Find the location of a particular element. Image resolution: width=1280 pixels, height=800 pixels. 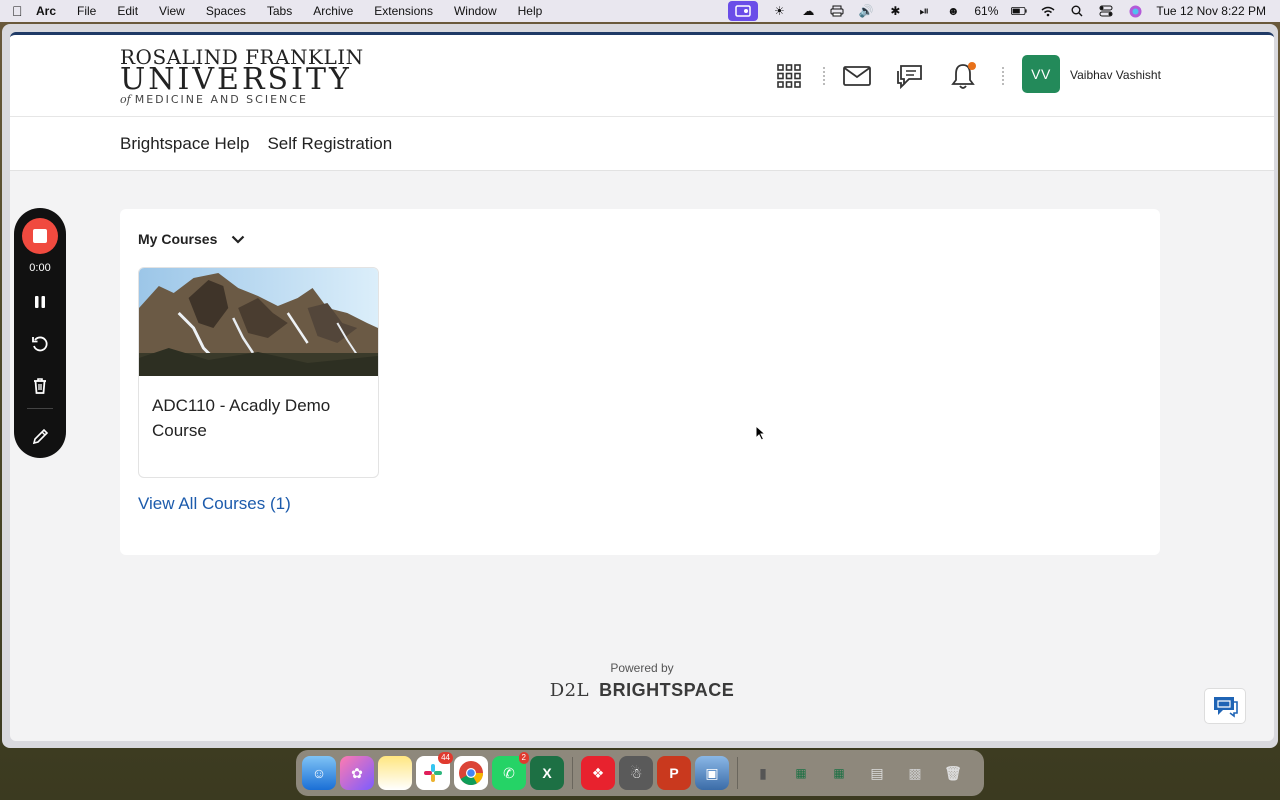

notification-bell-icon is located at coordinates (963, 76).